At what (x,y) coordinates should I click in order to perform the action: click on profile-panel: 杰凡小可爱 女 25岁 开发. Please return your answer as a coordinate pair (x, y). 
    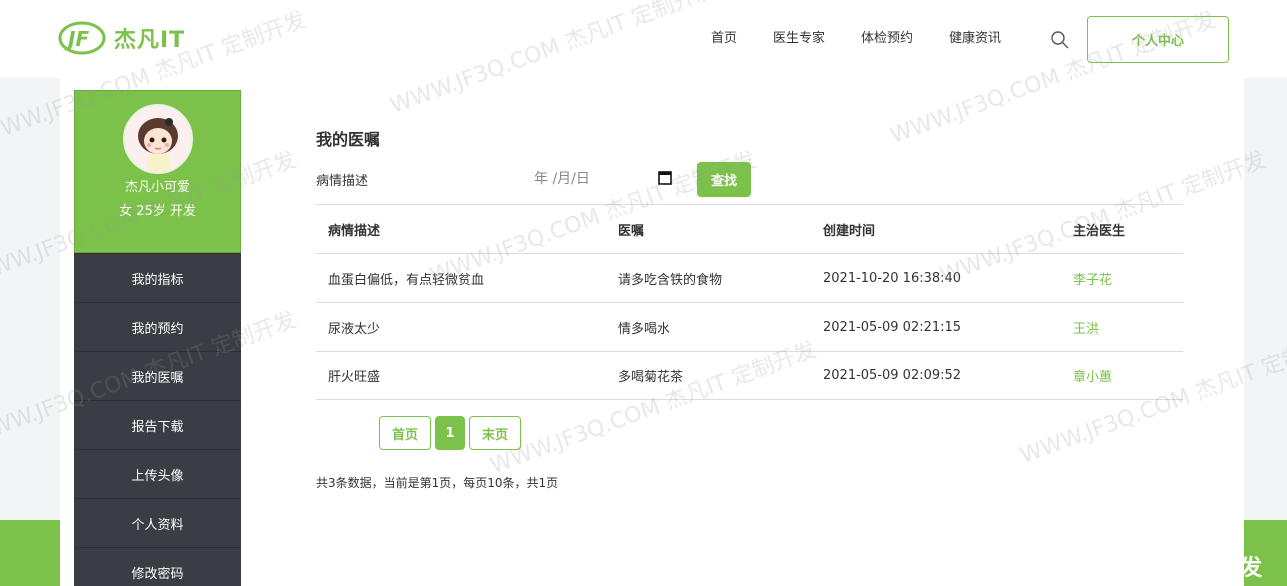
    Looking at the image, I should click on (157, 171).